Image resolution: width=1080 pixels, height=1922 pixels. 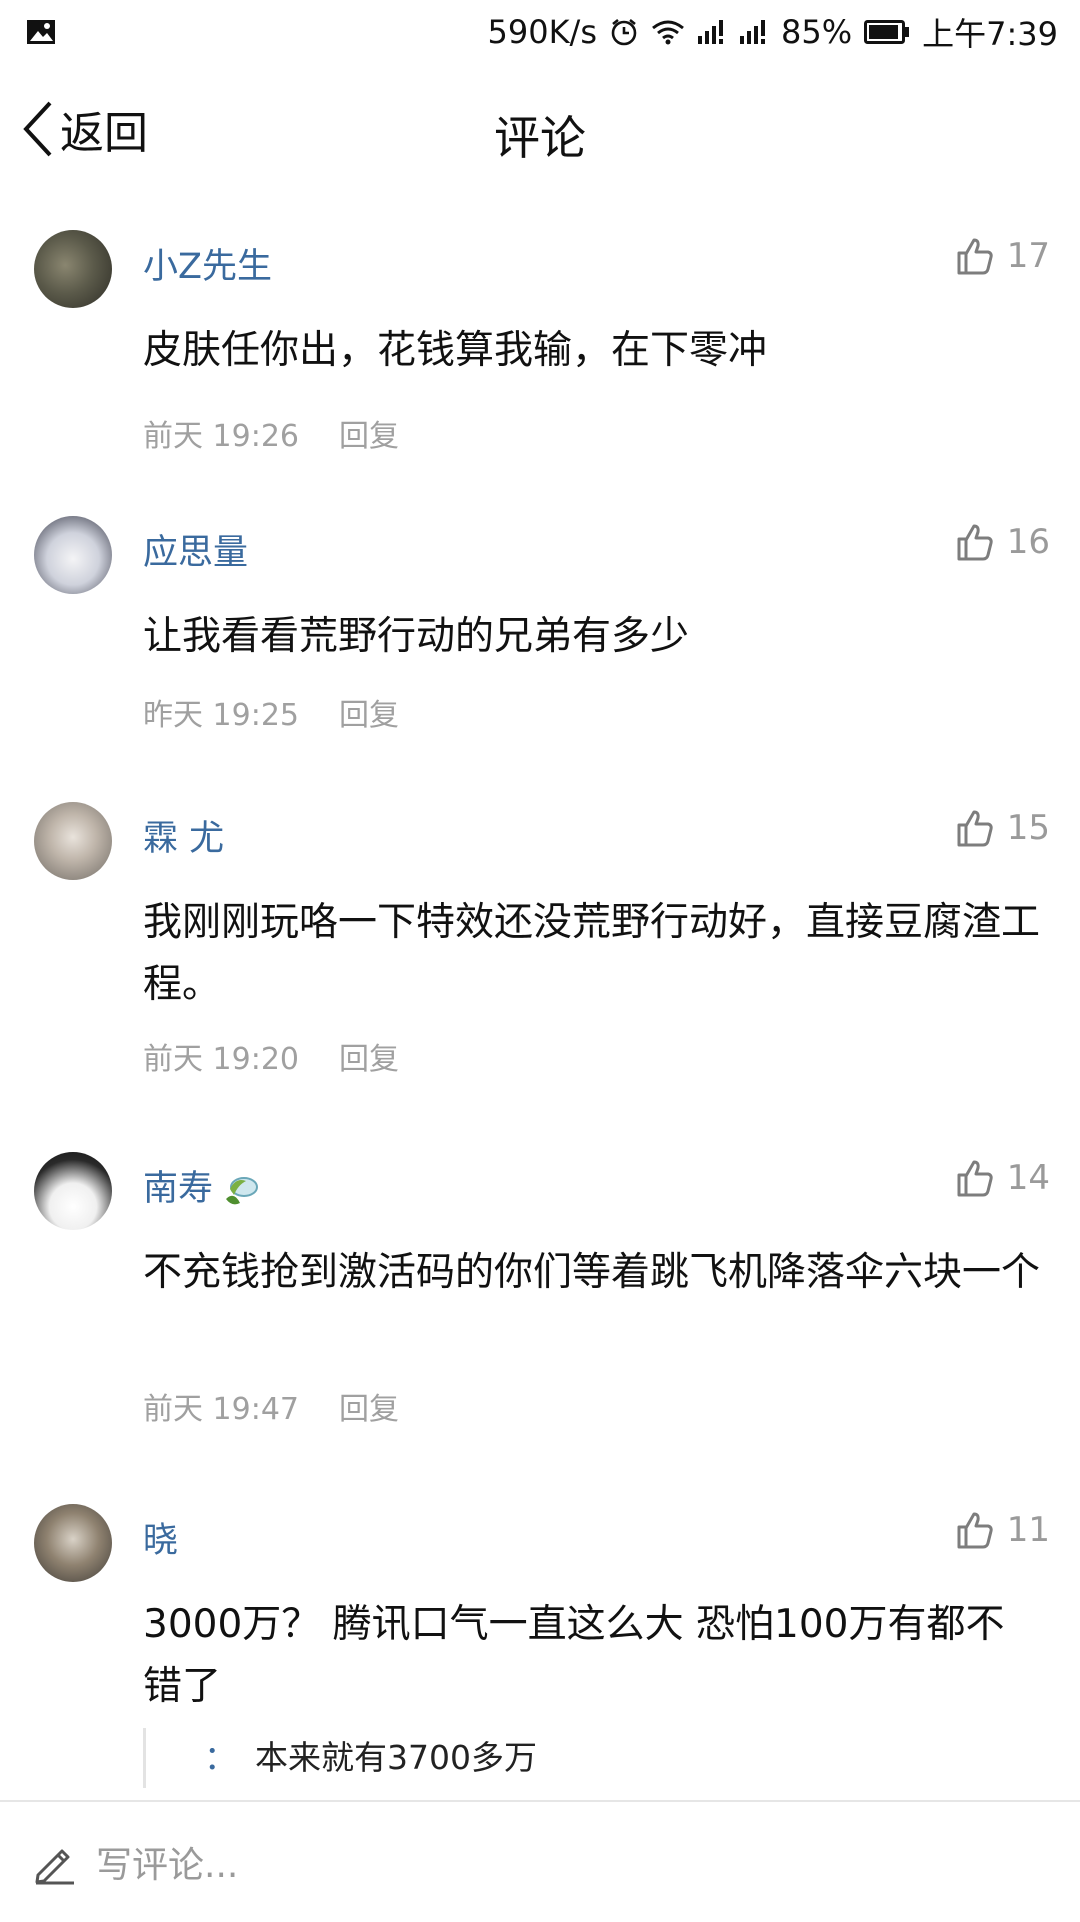 What do you see at coordinates (221, 1059) in the screenshot?
I see `comment-time: 前天 19:20` at bounding box center [221, 1059].